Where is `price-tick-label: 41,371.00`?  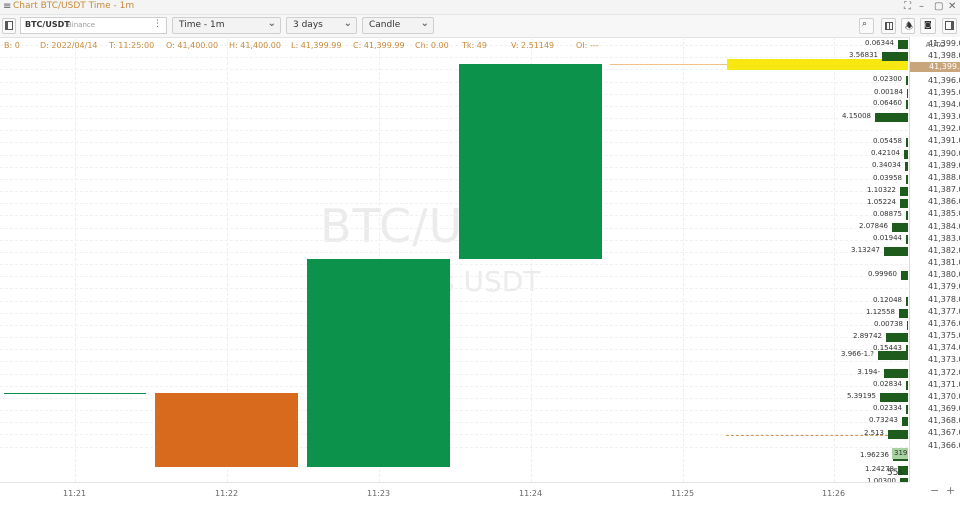
price-tick-label: 41,371.00 is located at coordinates (944, 384).